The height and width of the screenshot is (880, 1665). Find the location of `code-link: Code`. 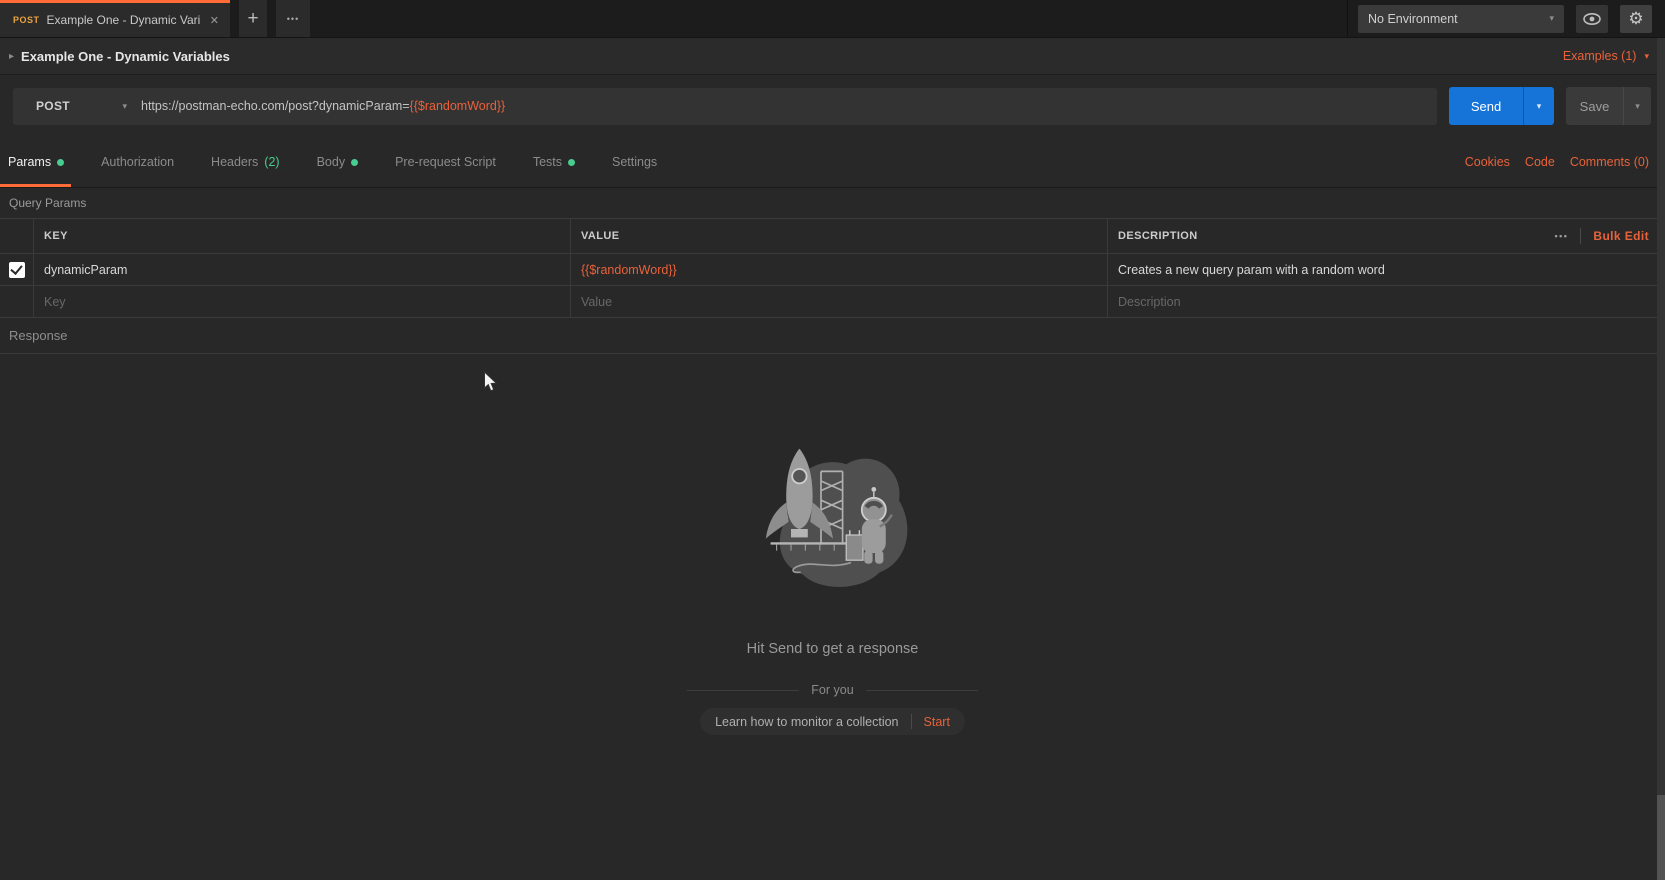

code-link: Code is located at coordinates (1540, 162).